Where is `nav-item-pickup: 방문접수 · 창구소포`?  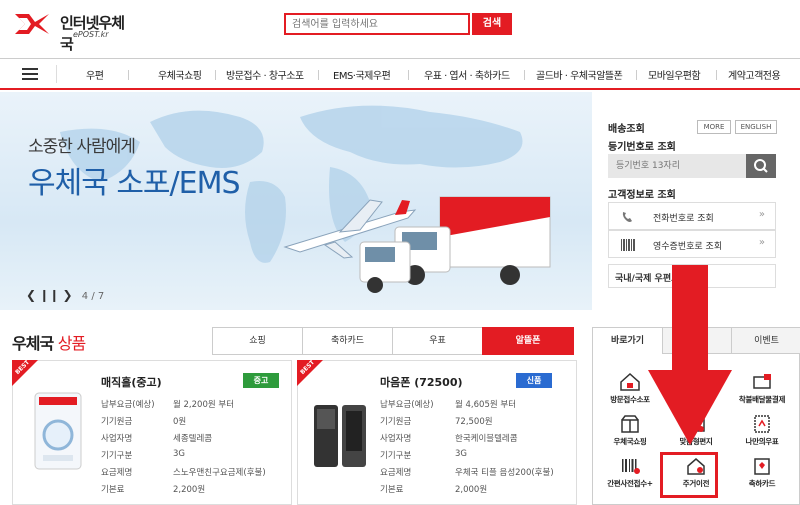
nav-item-pickup: 방문접수 · 창구소포 is located at coordinates (265, 74).